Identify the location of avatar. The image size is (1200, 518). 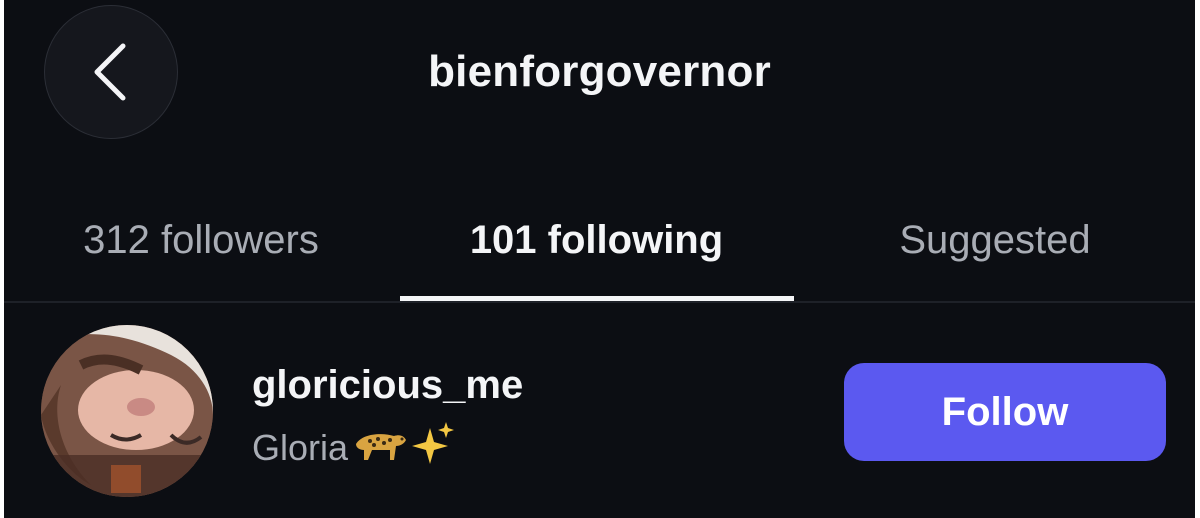
(127, 411).